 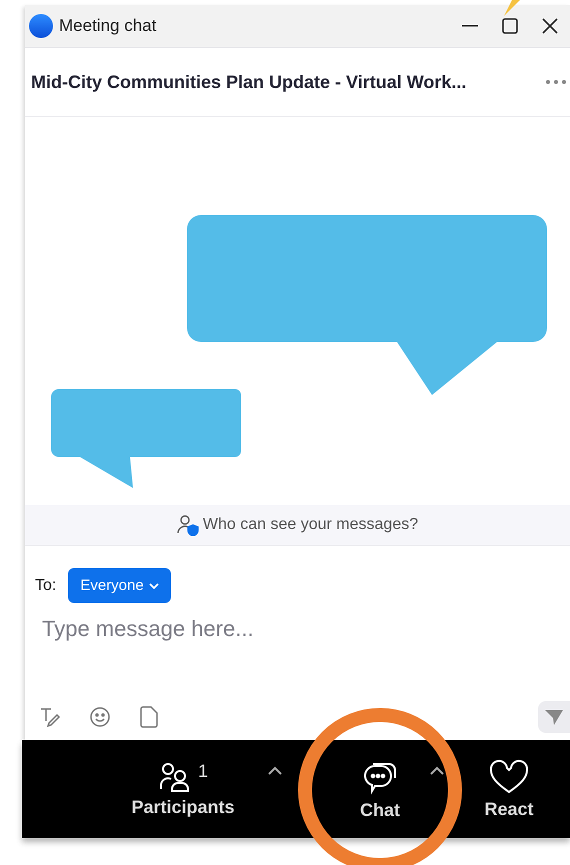 I want to click on heart-icon, so click(x=509, y=776).